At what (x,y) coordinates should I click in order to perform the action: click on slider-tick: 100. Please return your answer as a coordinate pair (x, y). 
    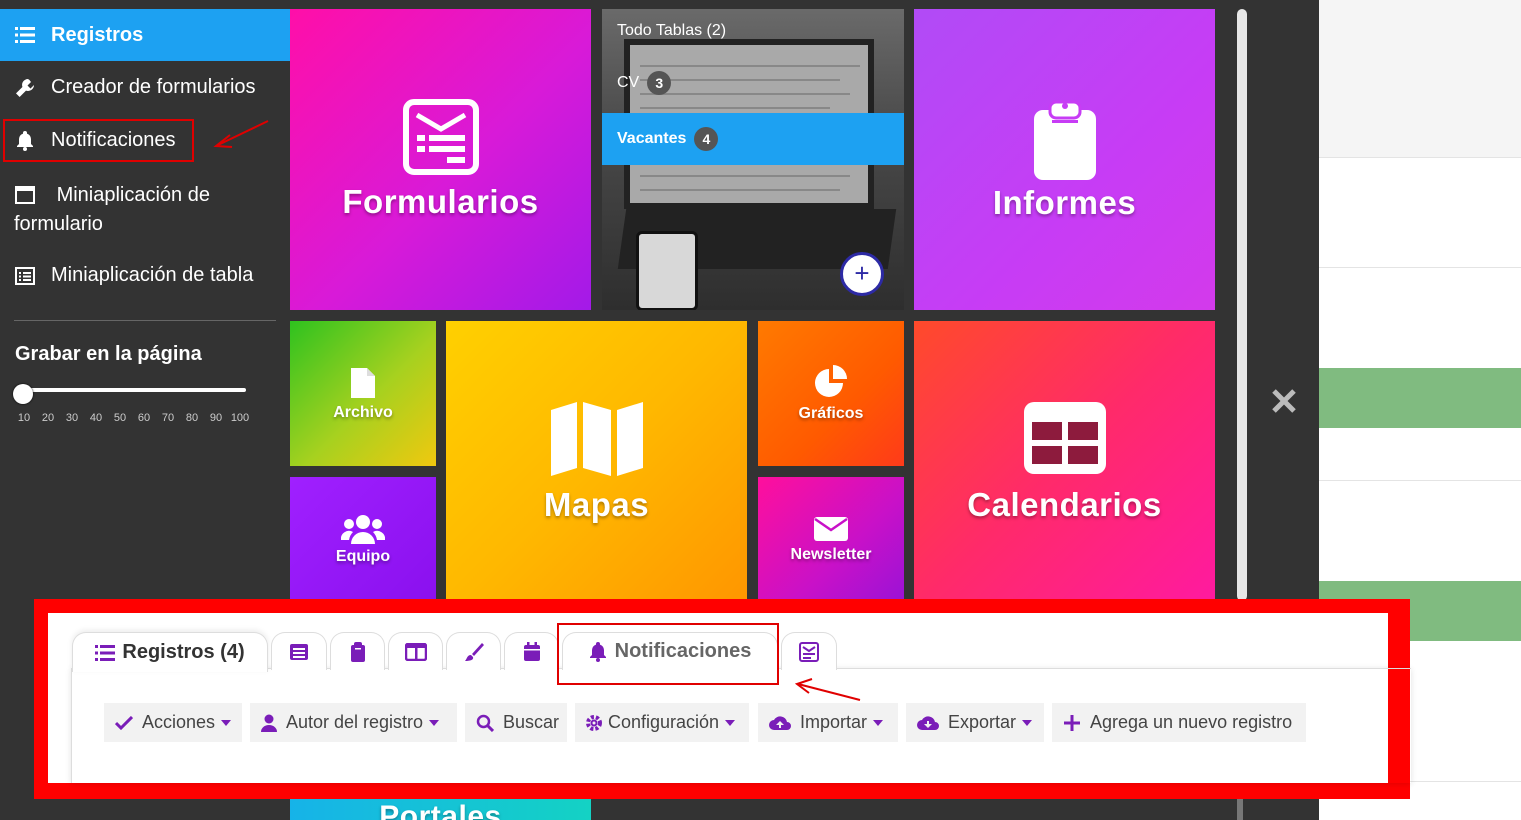
    Looking at the image, I should click on (240, 418).